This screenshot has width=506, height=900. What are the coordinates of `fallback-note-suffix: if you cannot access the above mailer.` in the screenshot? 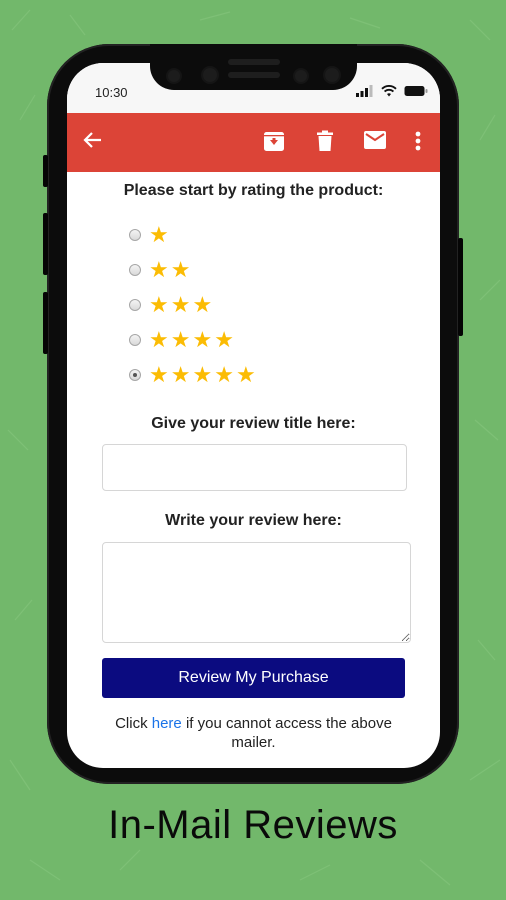 It's located at (286, 733).